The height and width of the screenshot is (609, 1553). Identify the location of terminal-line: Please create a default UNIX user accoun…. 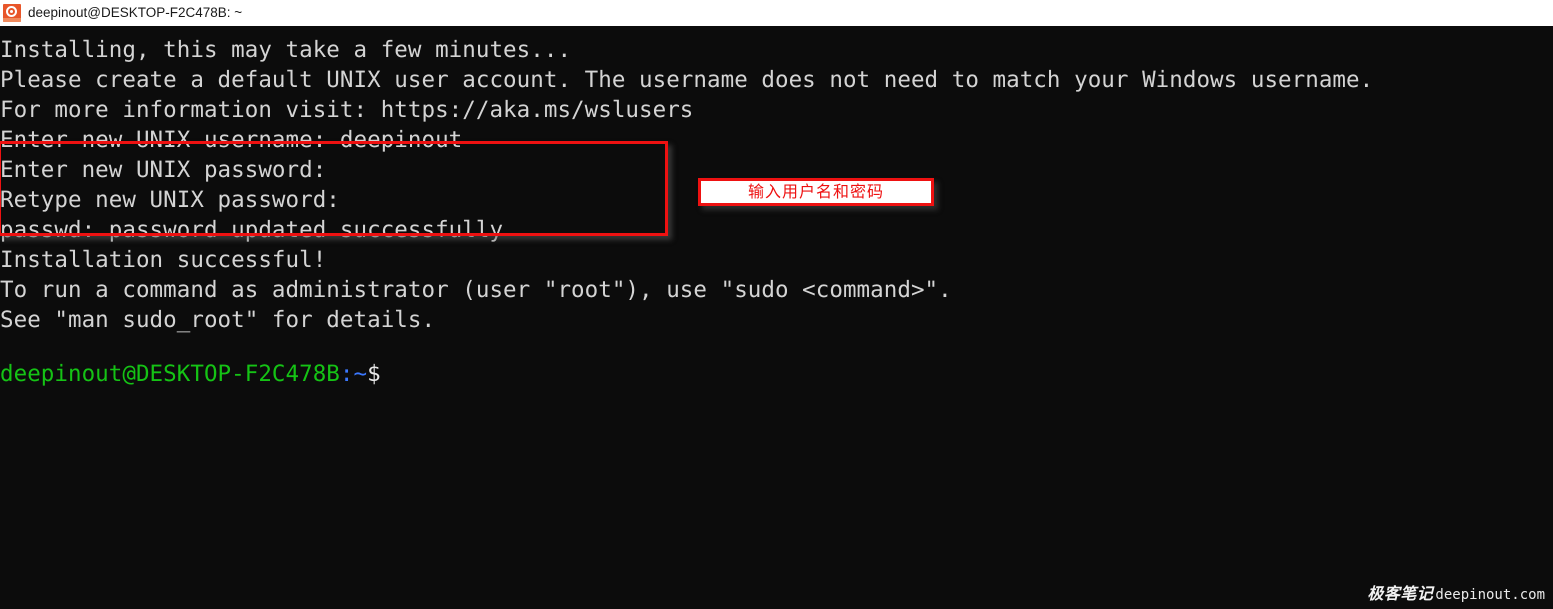
(687, 80).